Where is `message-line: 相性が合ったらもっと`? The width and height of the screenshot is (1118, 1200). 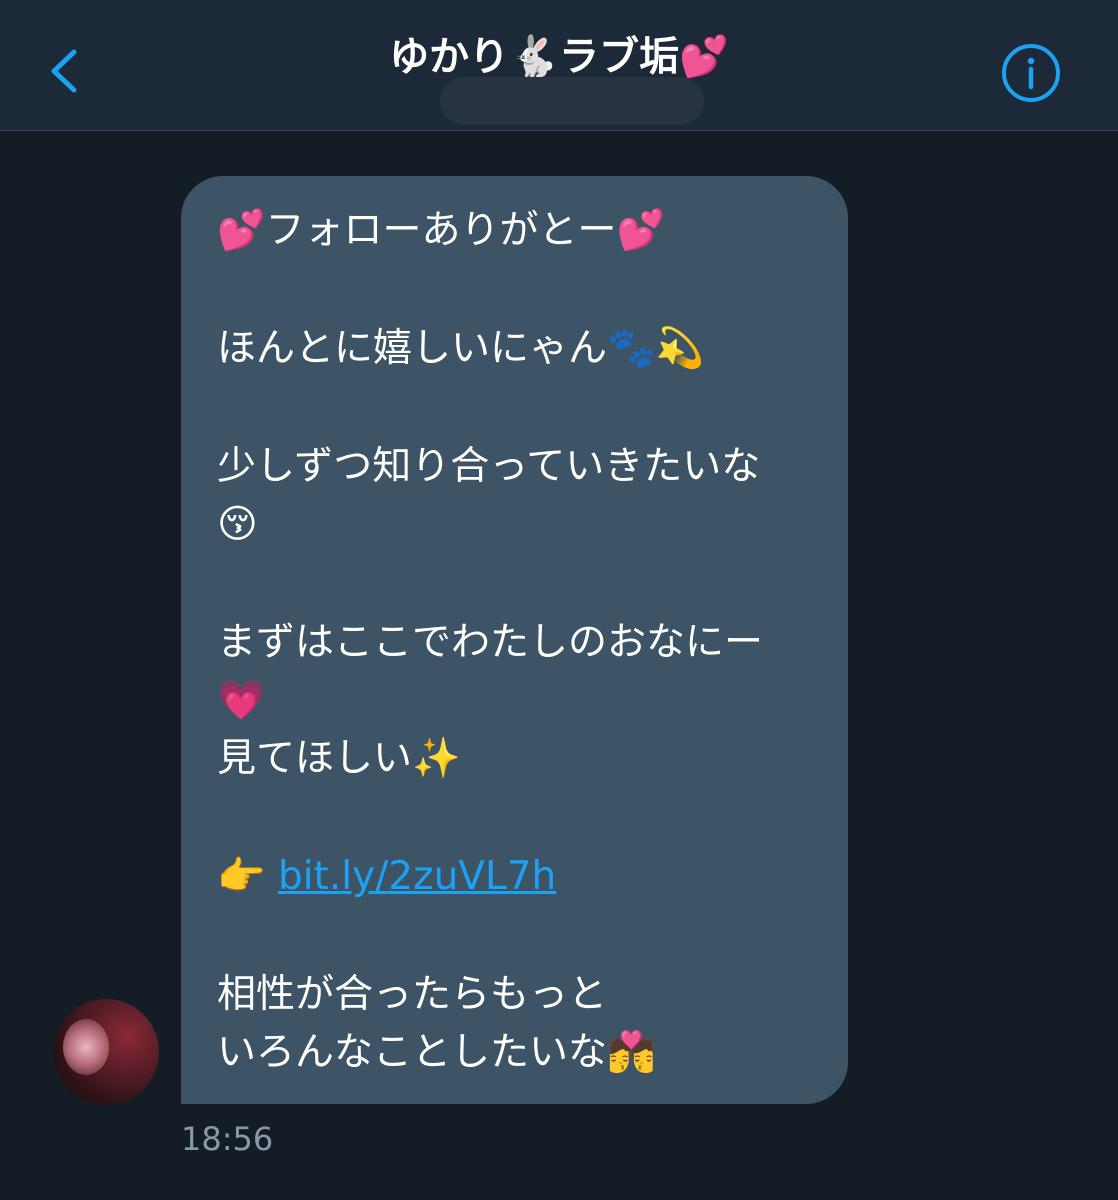
message-line: 相性が合ったらもっと is located at coordinates (412, 994).